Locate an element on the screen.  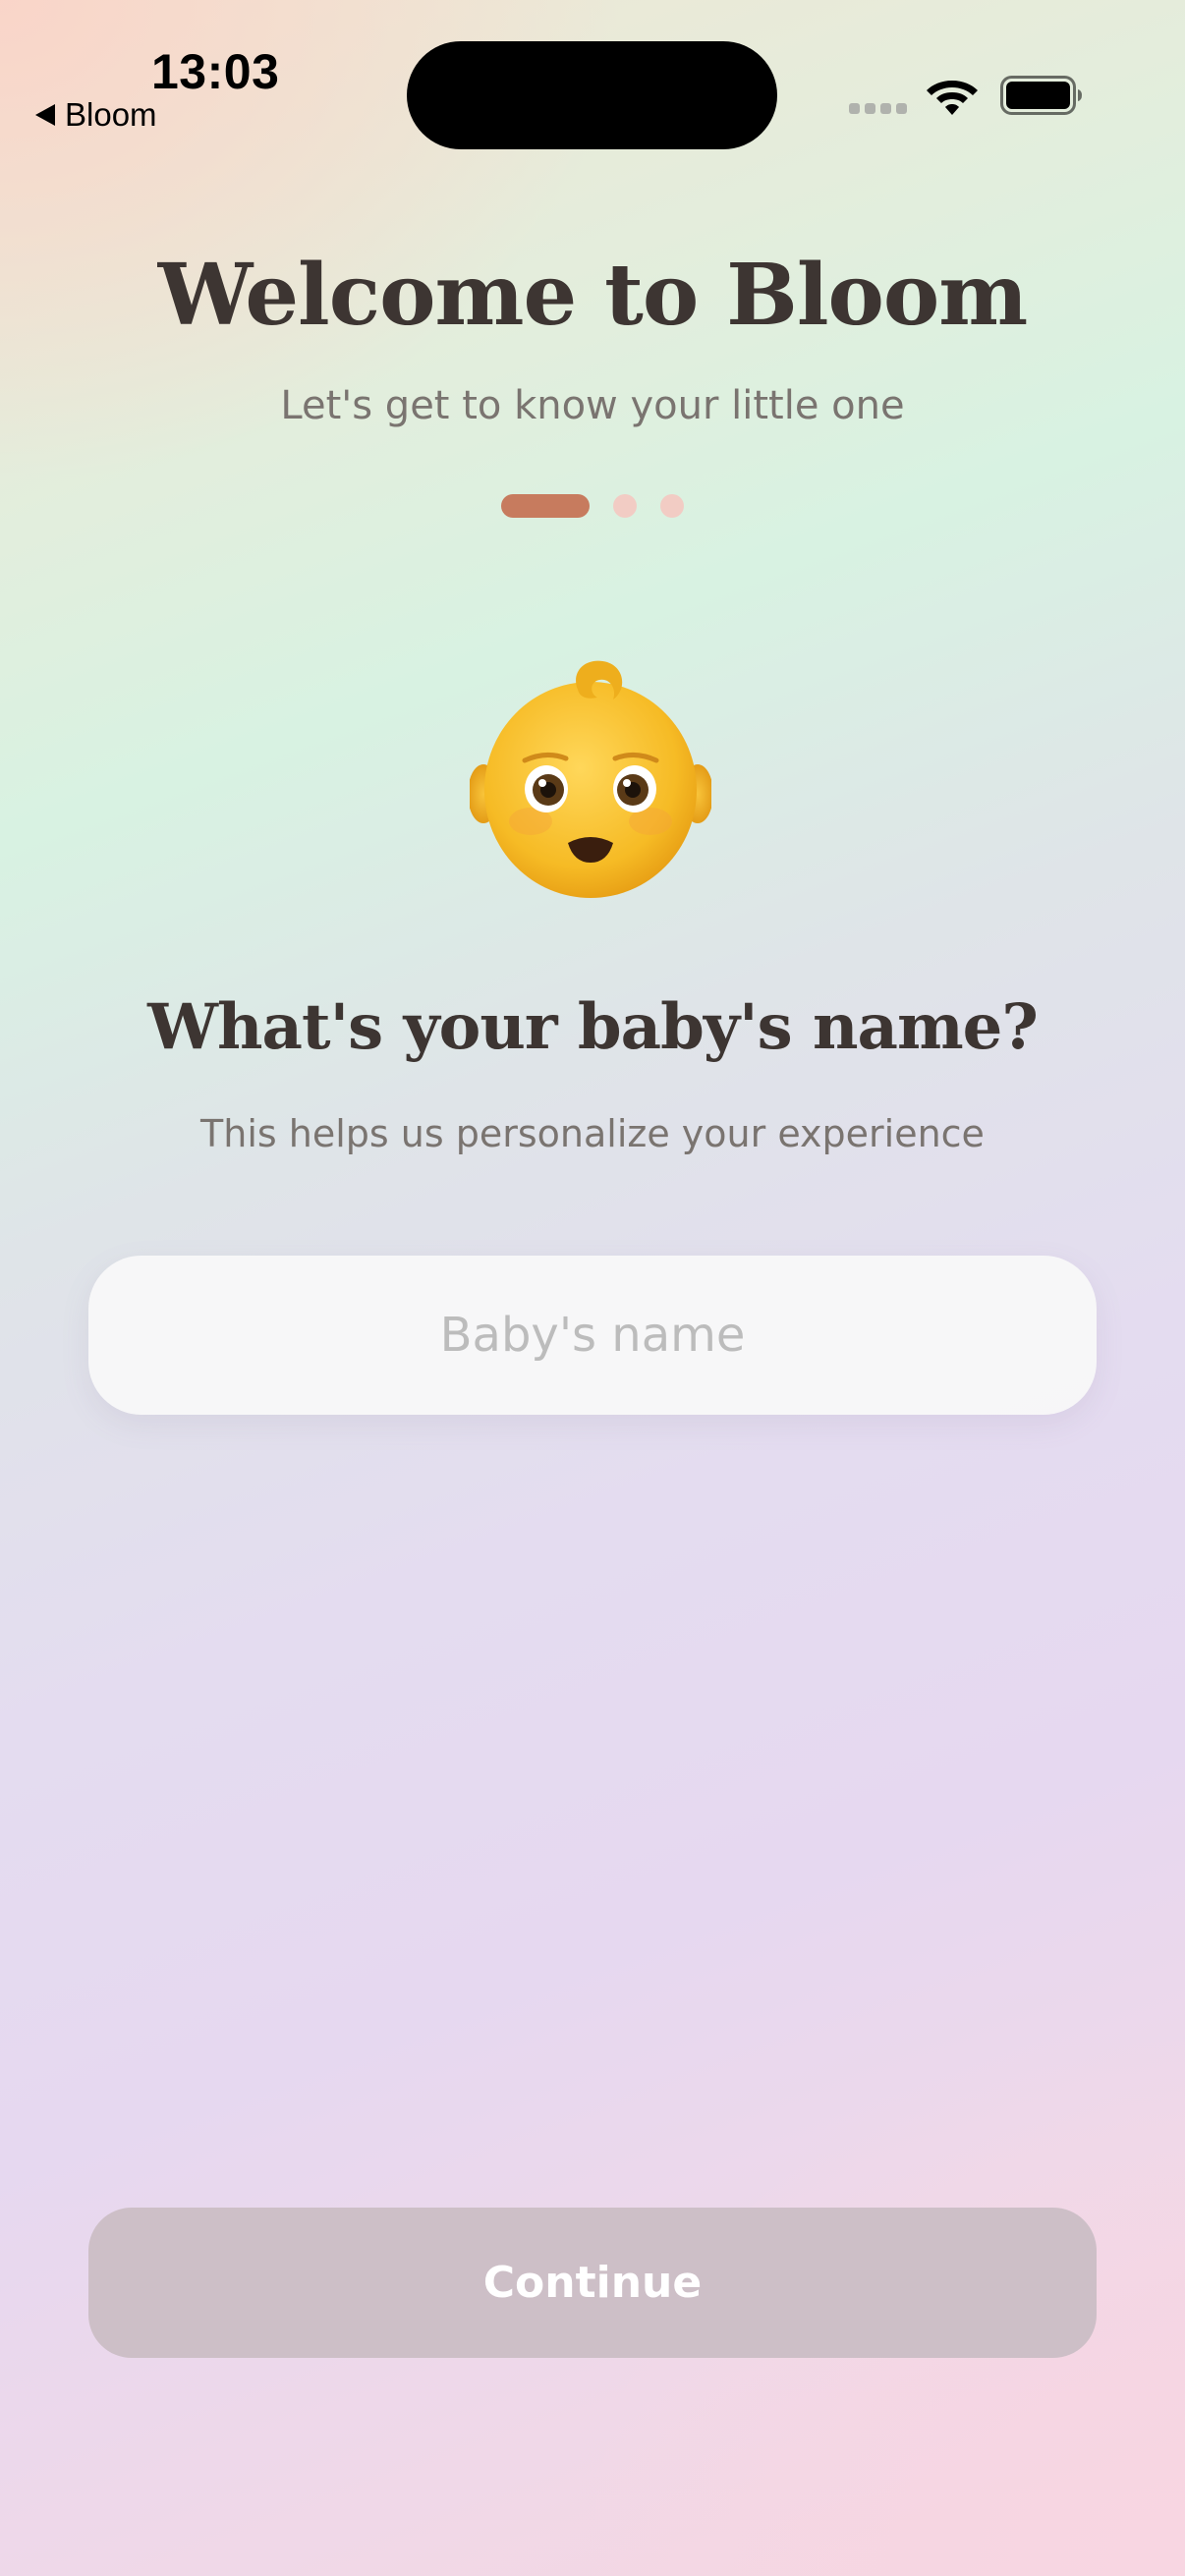
cellular-signal-icon is located at coordinates (878, 108).